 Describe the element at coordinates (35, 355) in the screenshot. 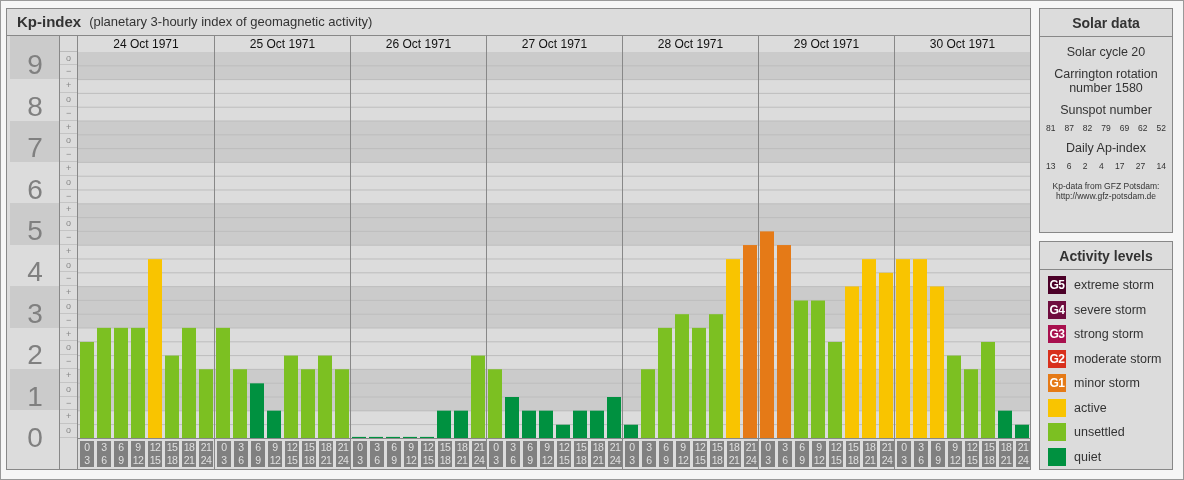

I see `kp-level-label: 2` at that location.